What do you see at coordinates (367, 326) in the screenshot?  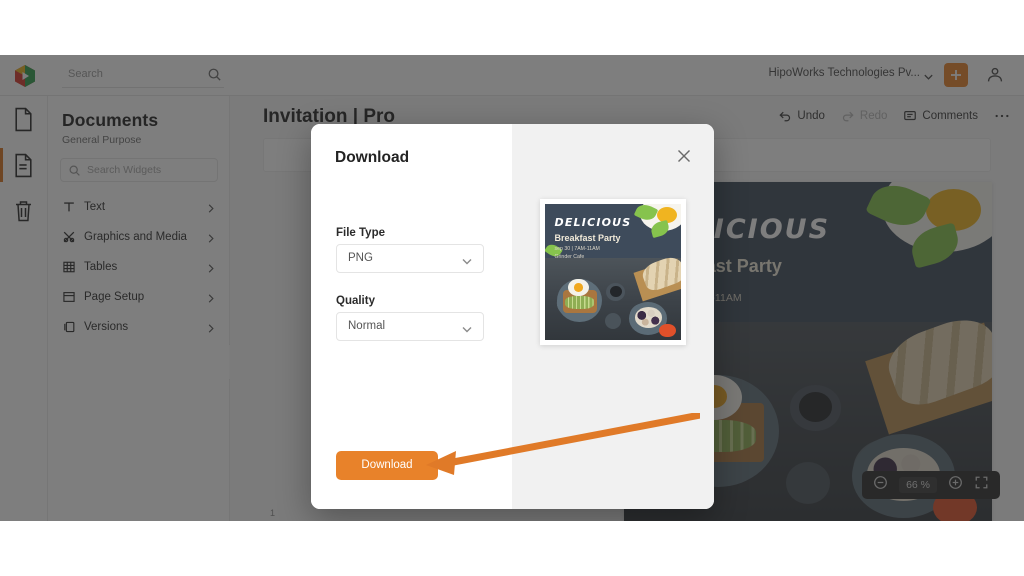 I see `quality-value: Normal` at bounding box center [367, 326].